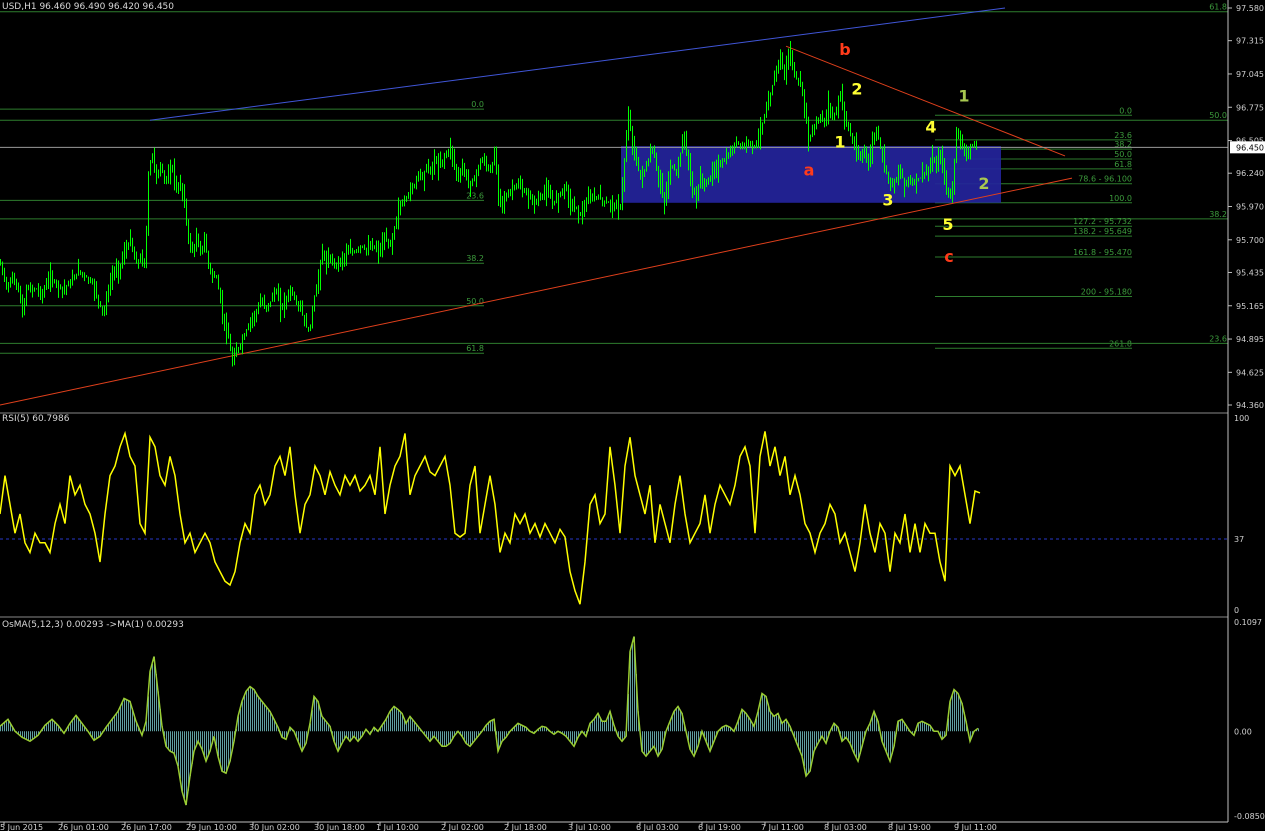  What do you see at coordinates (1250, 147) in the screenshot?
I see `current-price-label: 96.450` at bounding box center [1250, 147].